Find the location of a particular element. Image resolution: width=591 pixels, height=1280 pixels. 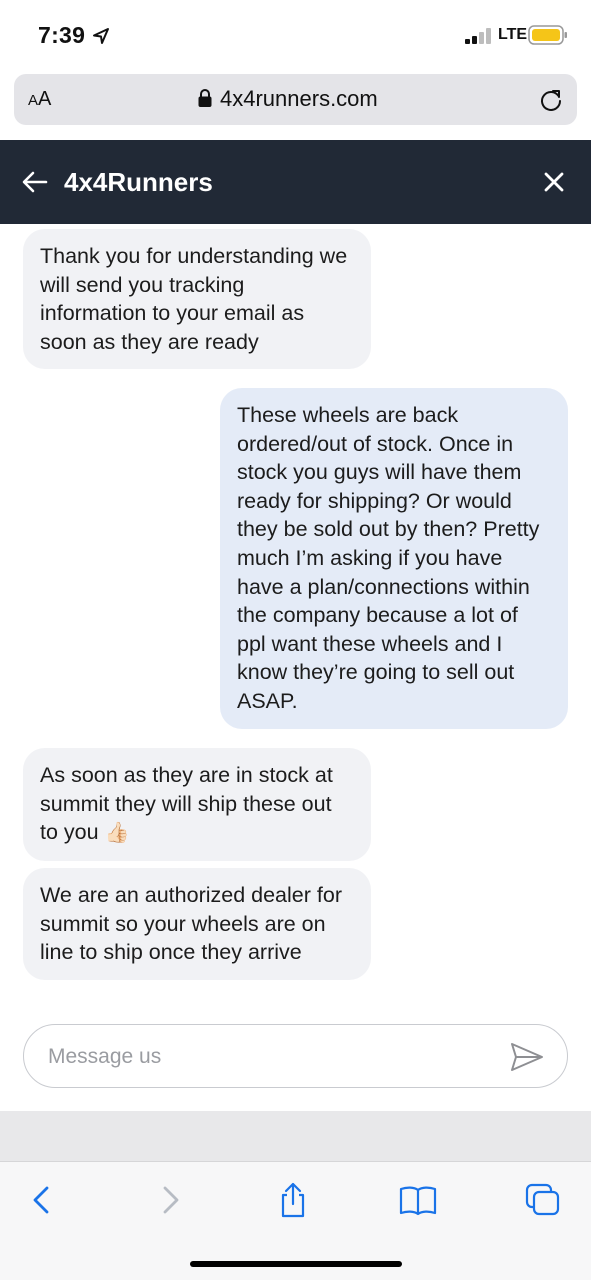

back-icon is located at coordinates (42, 1200).